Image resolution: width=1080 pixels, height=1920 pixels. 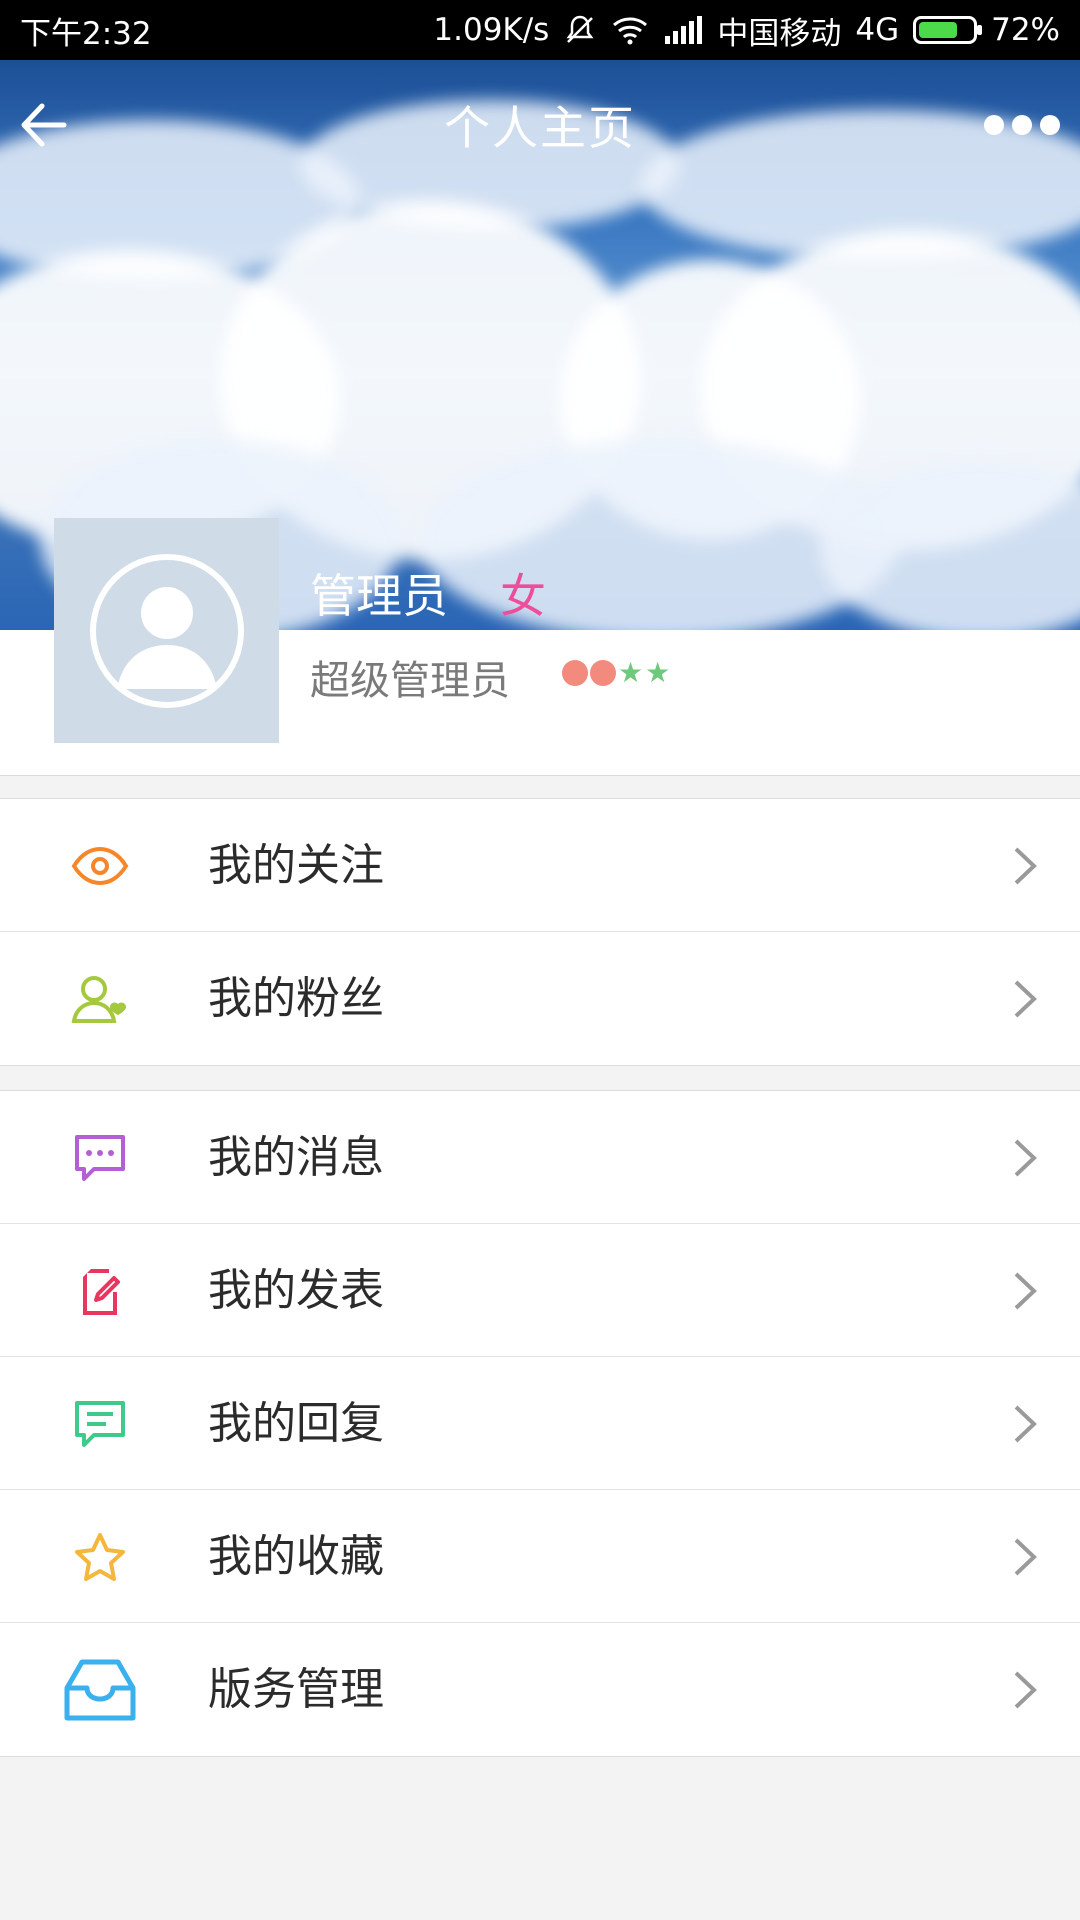 I want to click on battery-icon, so click(x=948, y=30).